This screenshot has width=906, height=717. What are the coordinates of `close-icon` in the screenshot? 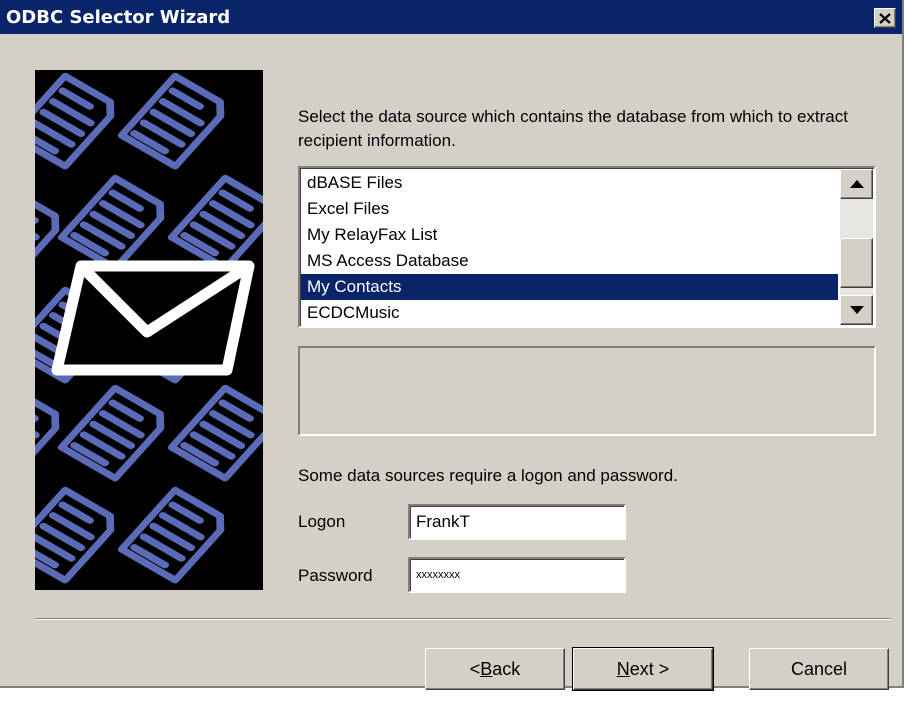 It's located at (885, 18).